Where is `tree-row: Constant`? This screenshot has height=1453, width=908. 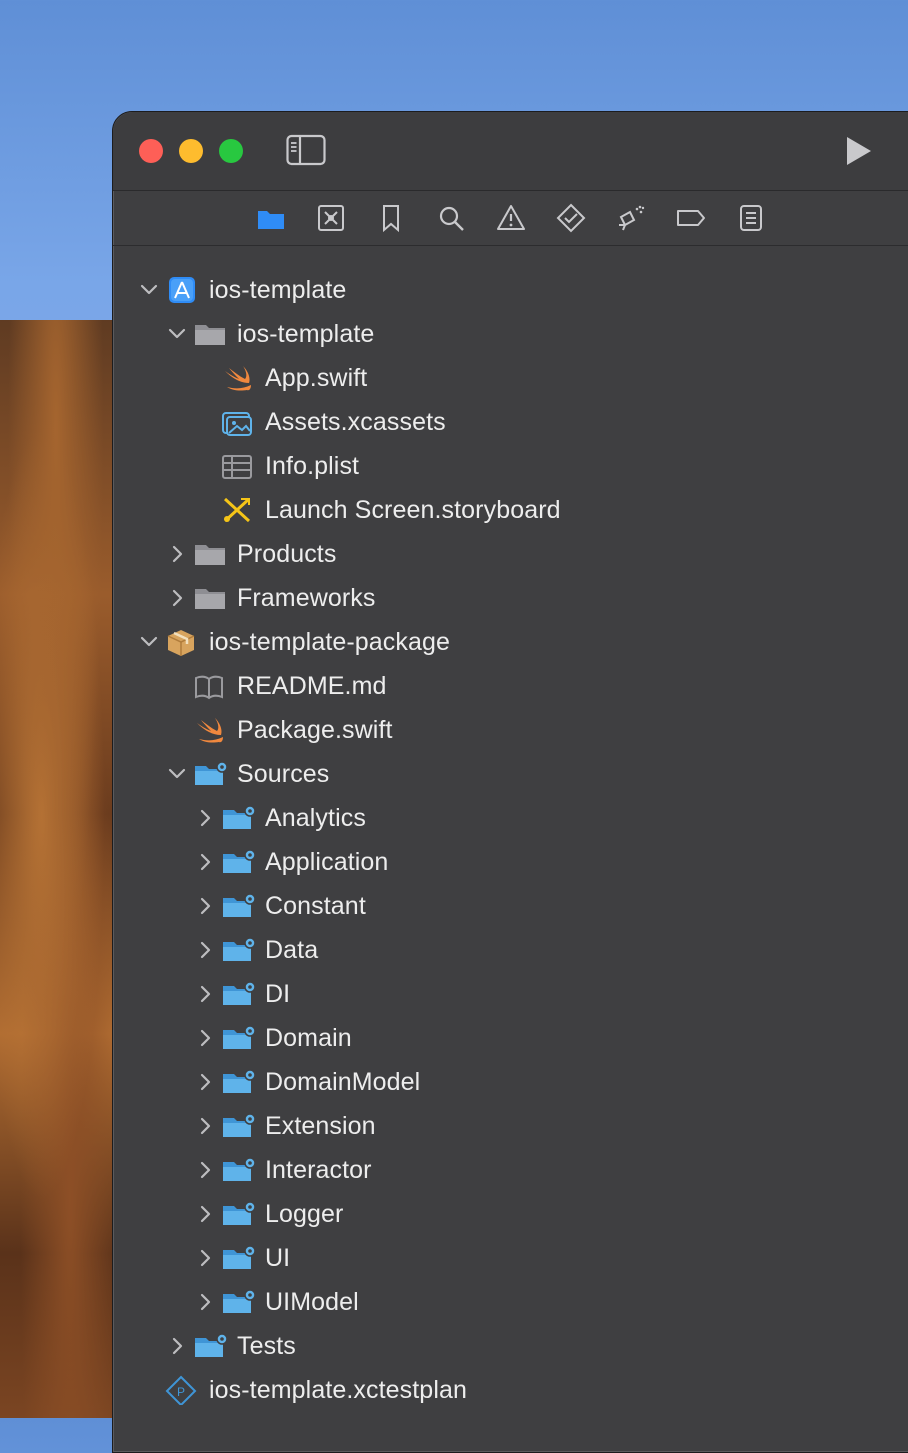
tree-row: Constant is located at coordinates (510, 906).